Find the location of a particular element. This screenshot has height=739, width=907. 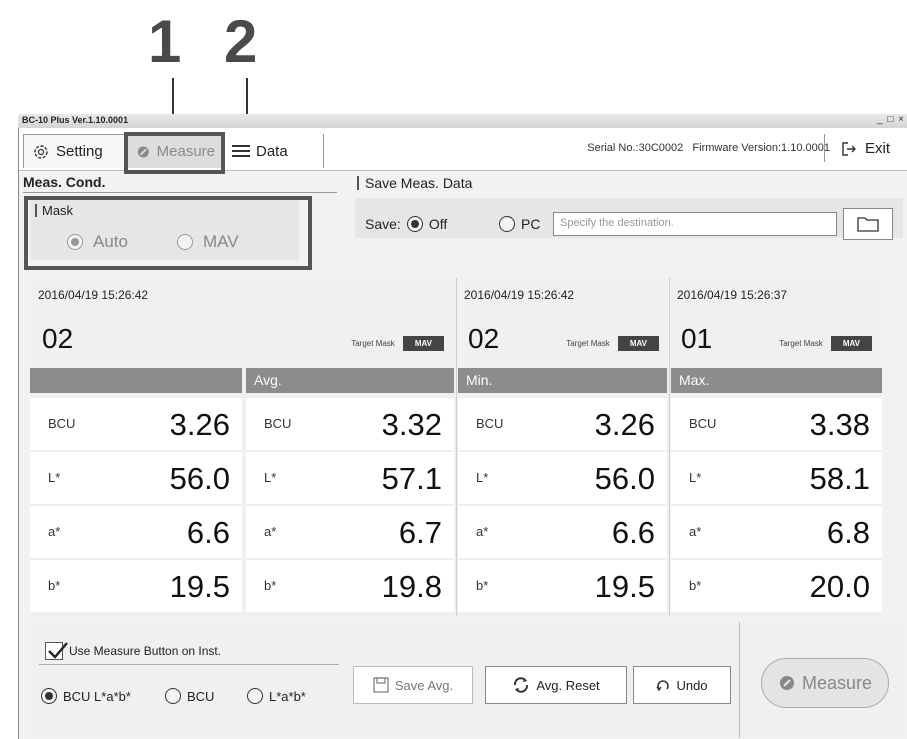

mode-bcu: BCU is located at coordinates (189, 696).